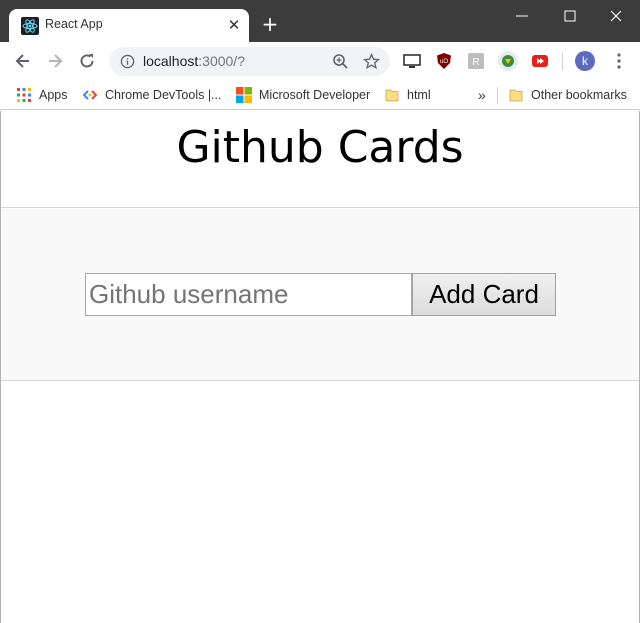  I want to click on bookmark-microsoft-developer: Microsoft Developer, so click(303, 95).